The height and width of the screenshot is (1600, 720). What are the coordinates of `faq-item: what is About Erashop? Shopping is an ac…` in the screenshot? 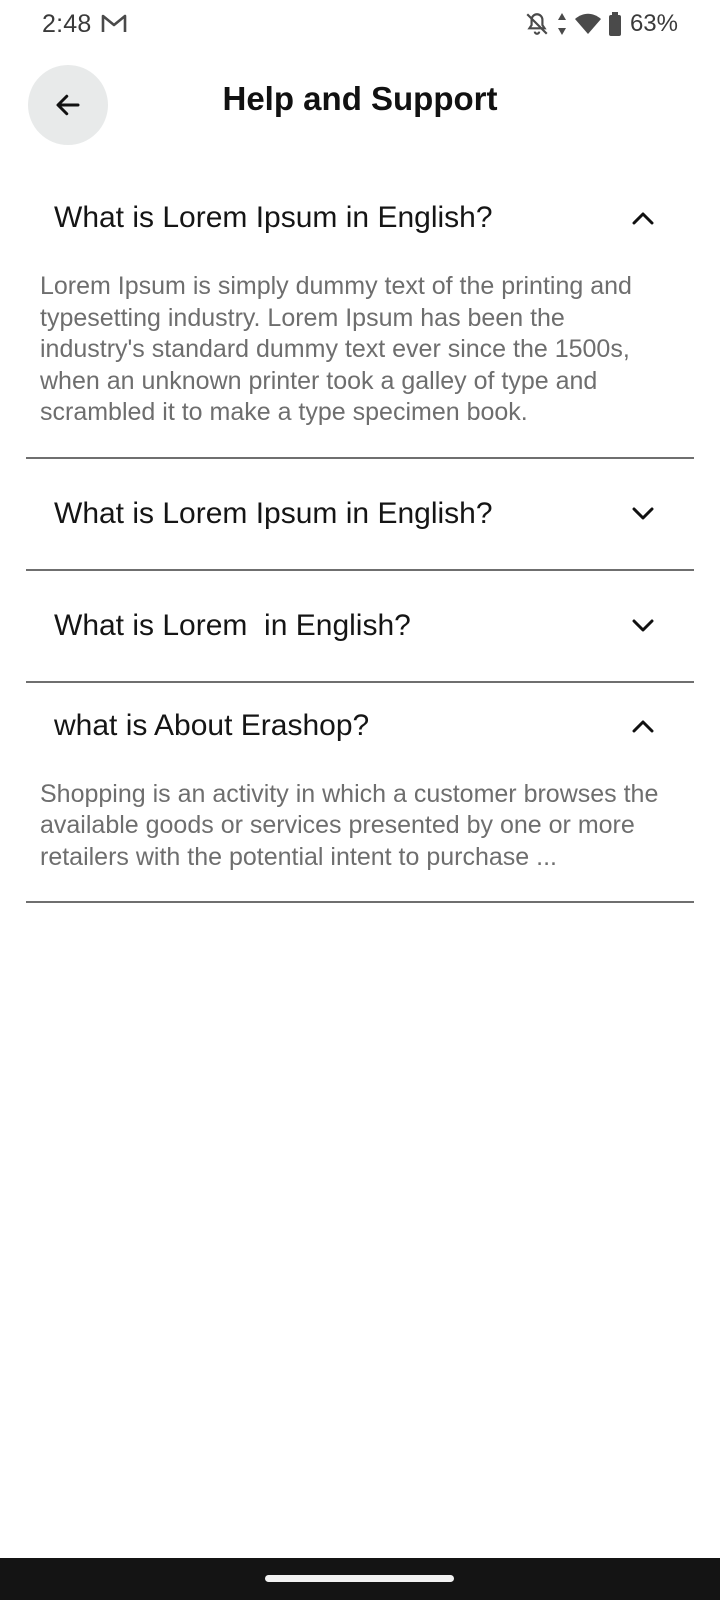 It's located at (360, 793).